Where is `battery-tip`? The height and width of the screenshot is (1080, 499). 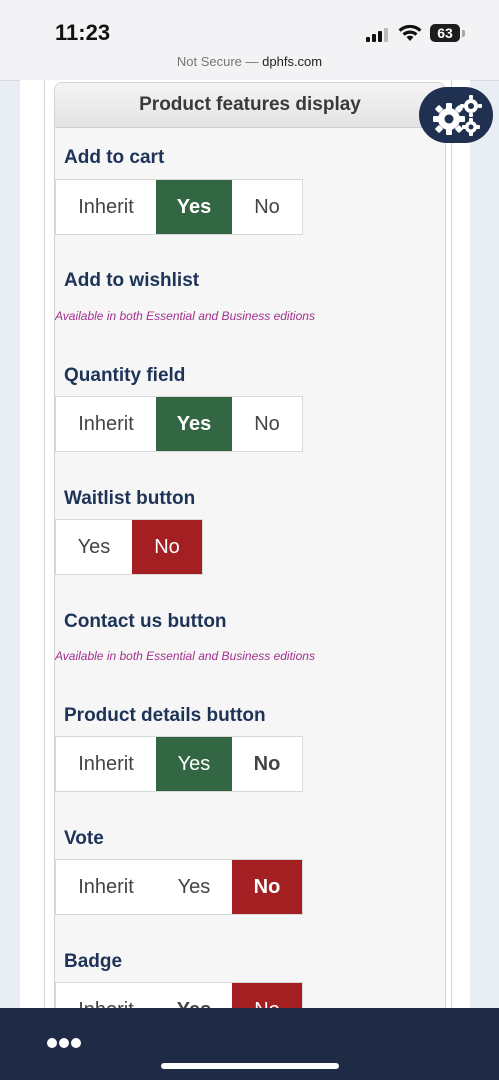 battery-tip is located at coordinates (463, 33).